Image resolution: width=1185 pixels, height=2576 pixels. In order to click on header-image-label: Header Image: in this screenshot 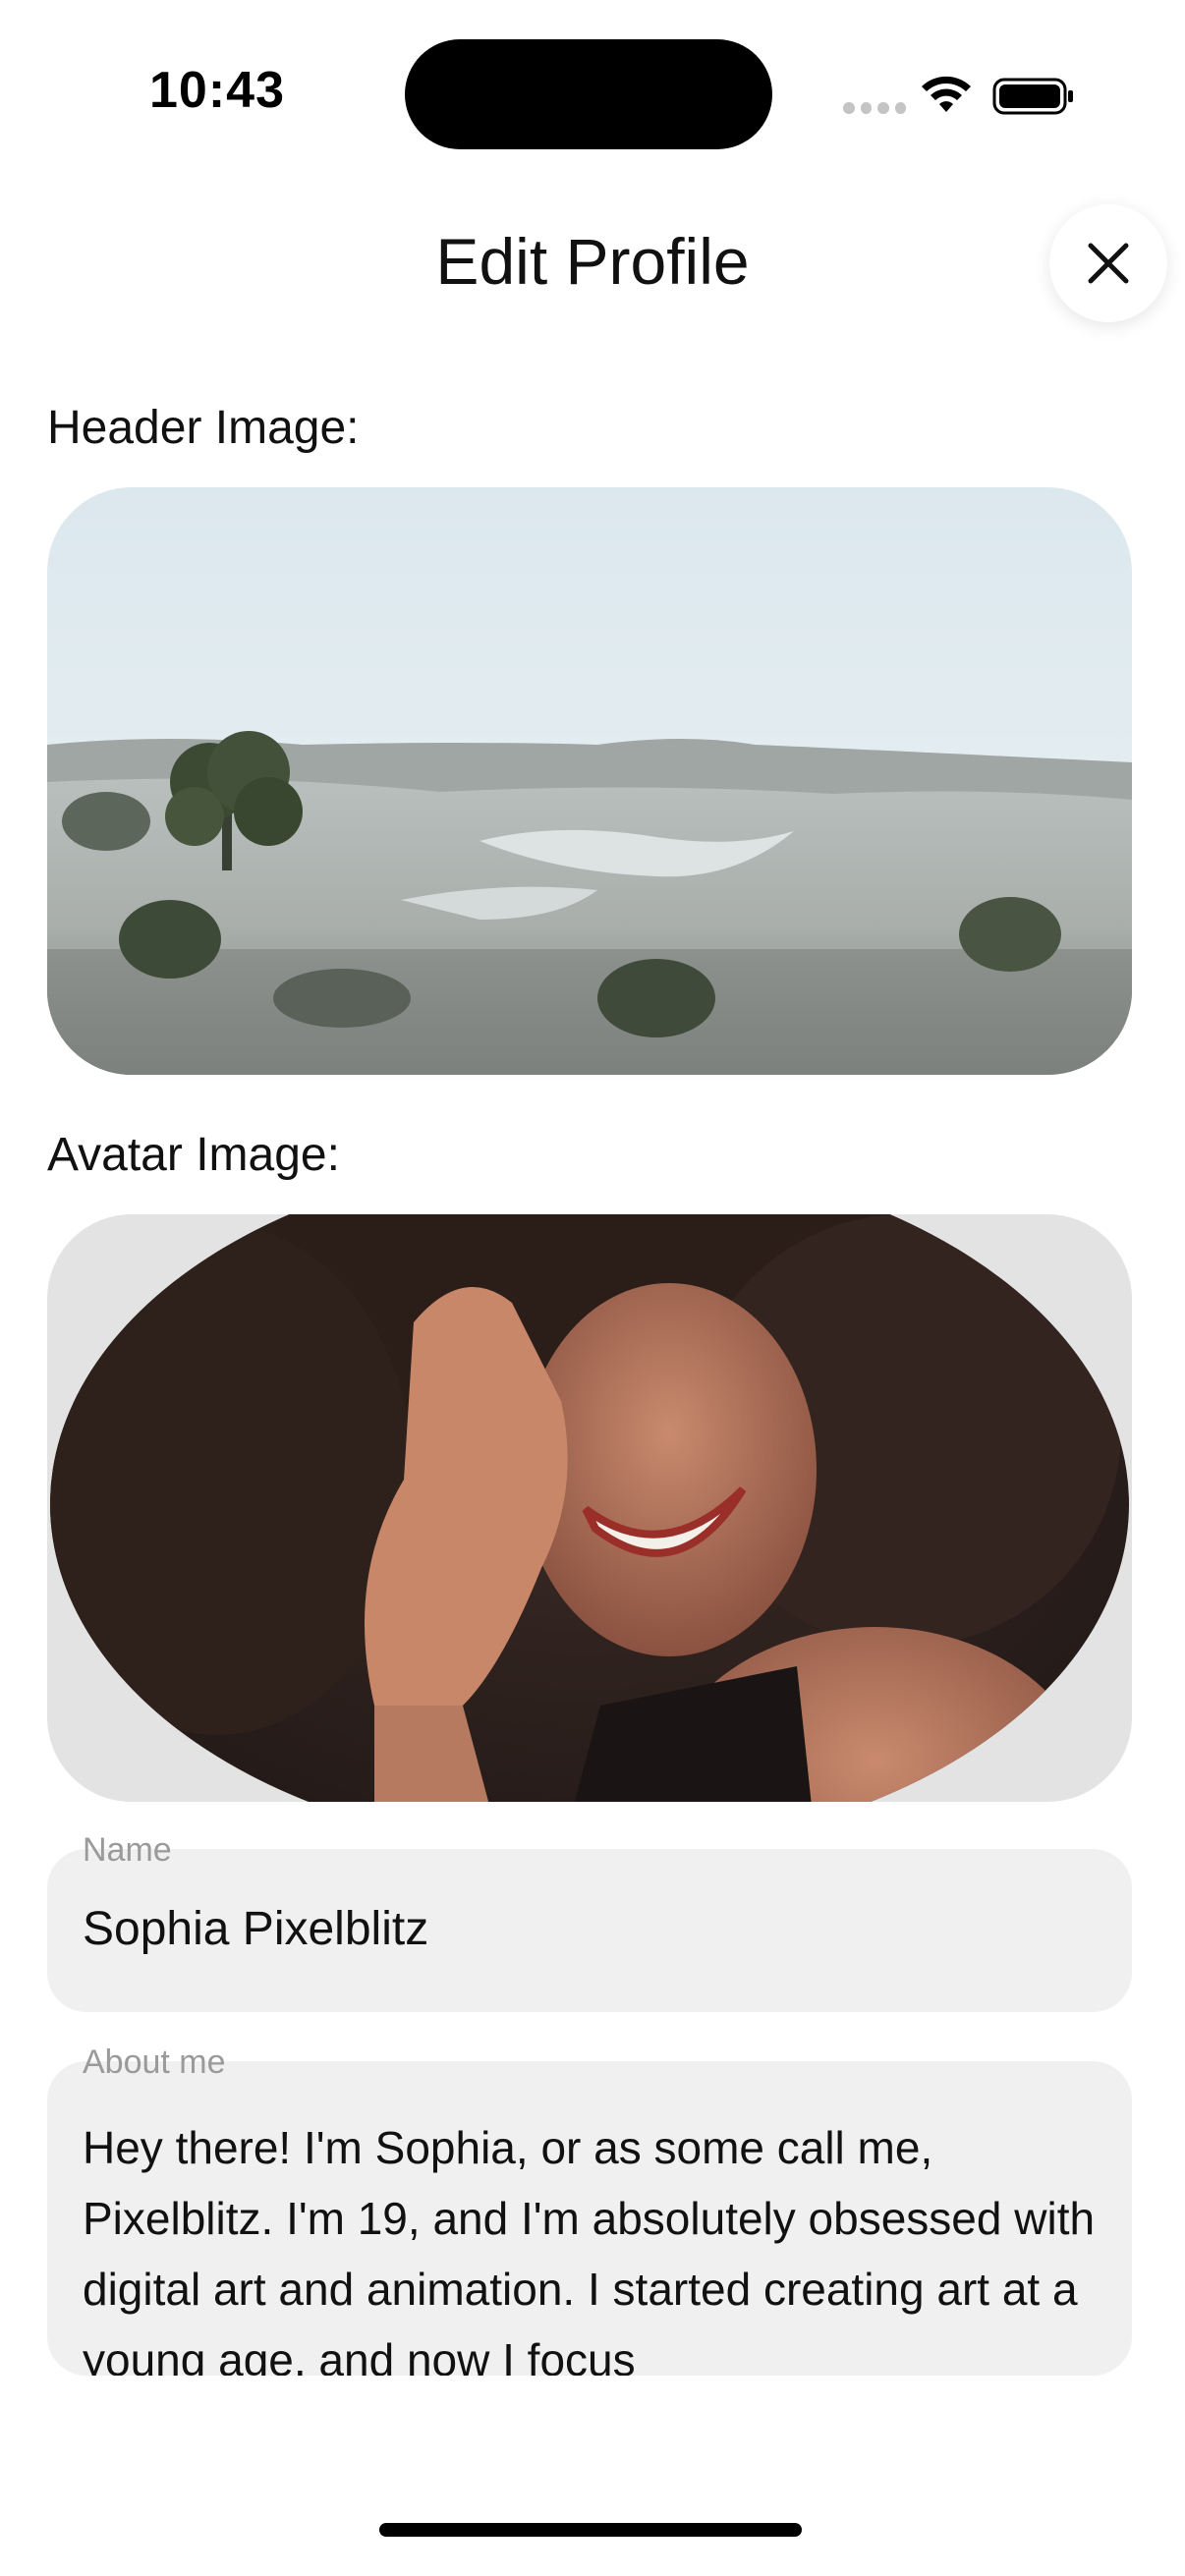, I will do `click(204, 428)`.